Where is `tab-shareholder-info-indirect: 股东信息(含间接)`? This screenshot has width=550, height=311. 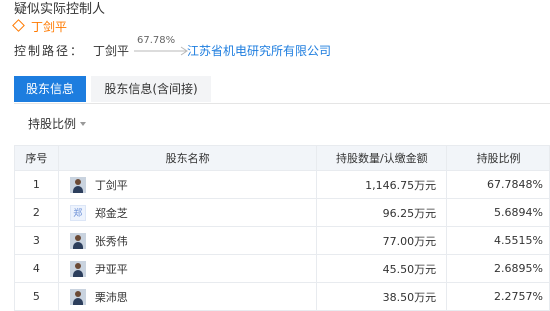
tab-shareholder-info-indirect: 股东信息(含间接) is located at coordinates (151, 89).